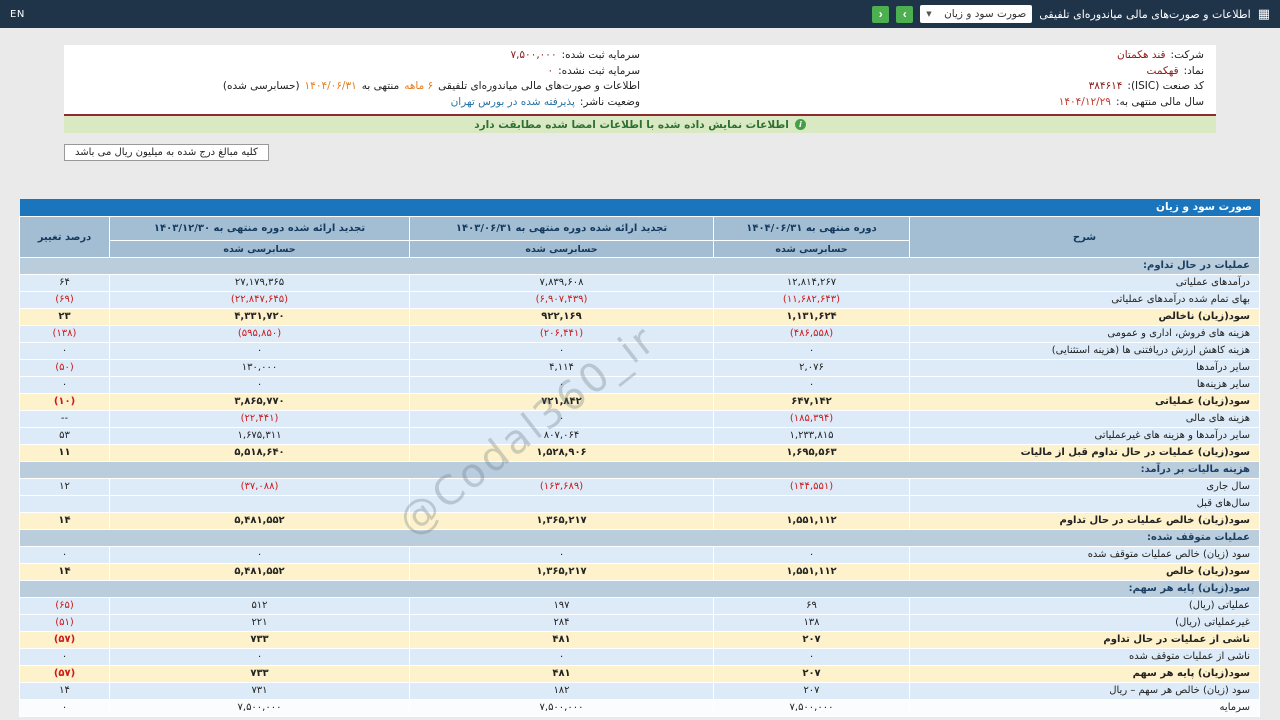  Describe the element at coordinates (17, 14) in the screenshot. I see `language-switch-en: EN` at that location.